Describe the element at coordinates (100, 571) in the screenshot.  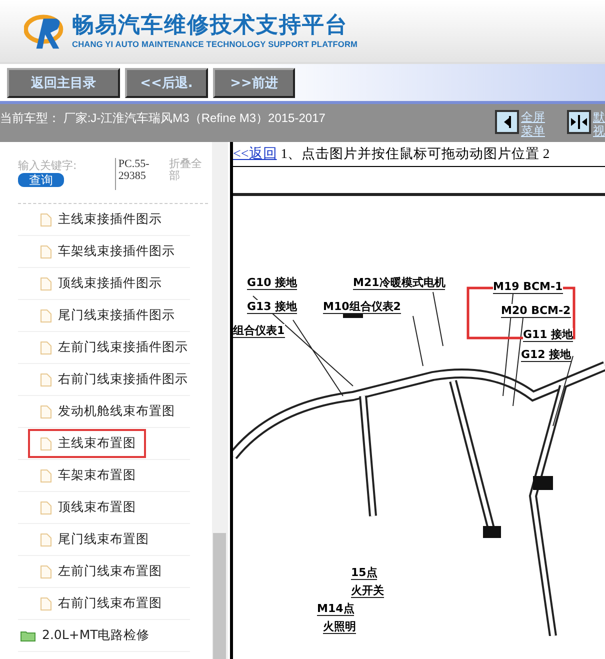
I see `tree-item: 左前门线束布置图` at that location.